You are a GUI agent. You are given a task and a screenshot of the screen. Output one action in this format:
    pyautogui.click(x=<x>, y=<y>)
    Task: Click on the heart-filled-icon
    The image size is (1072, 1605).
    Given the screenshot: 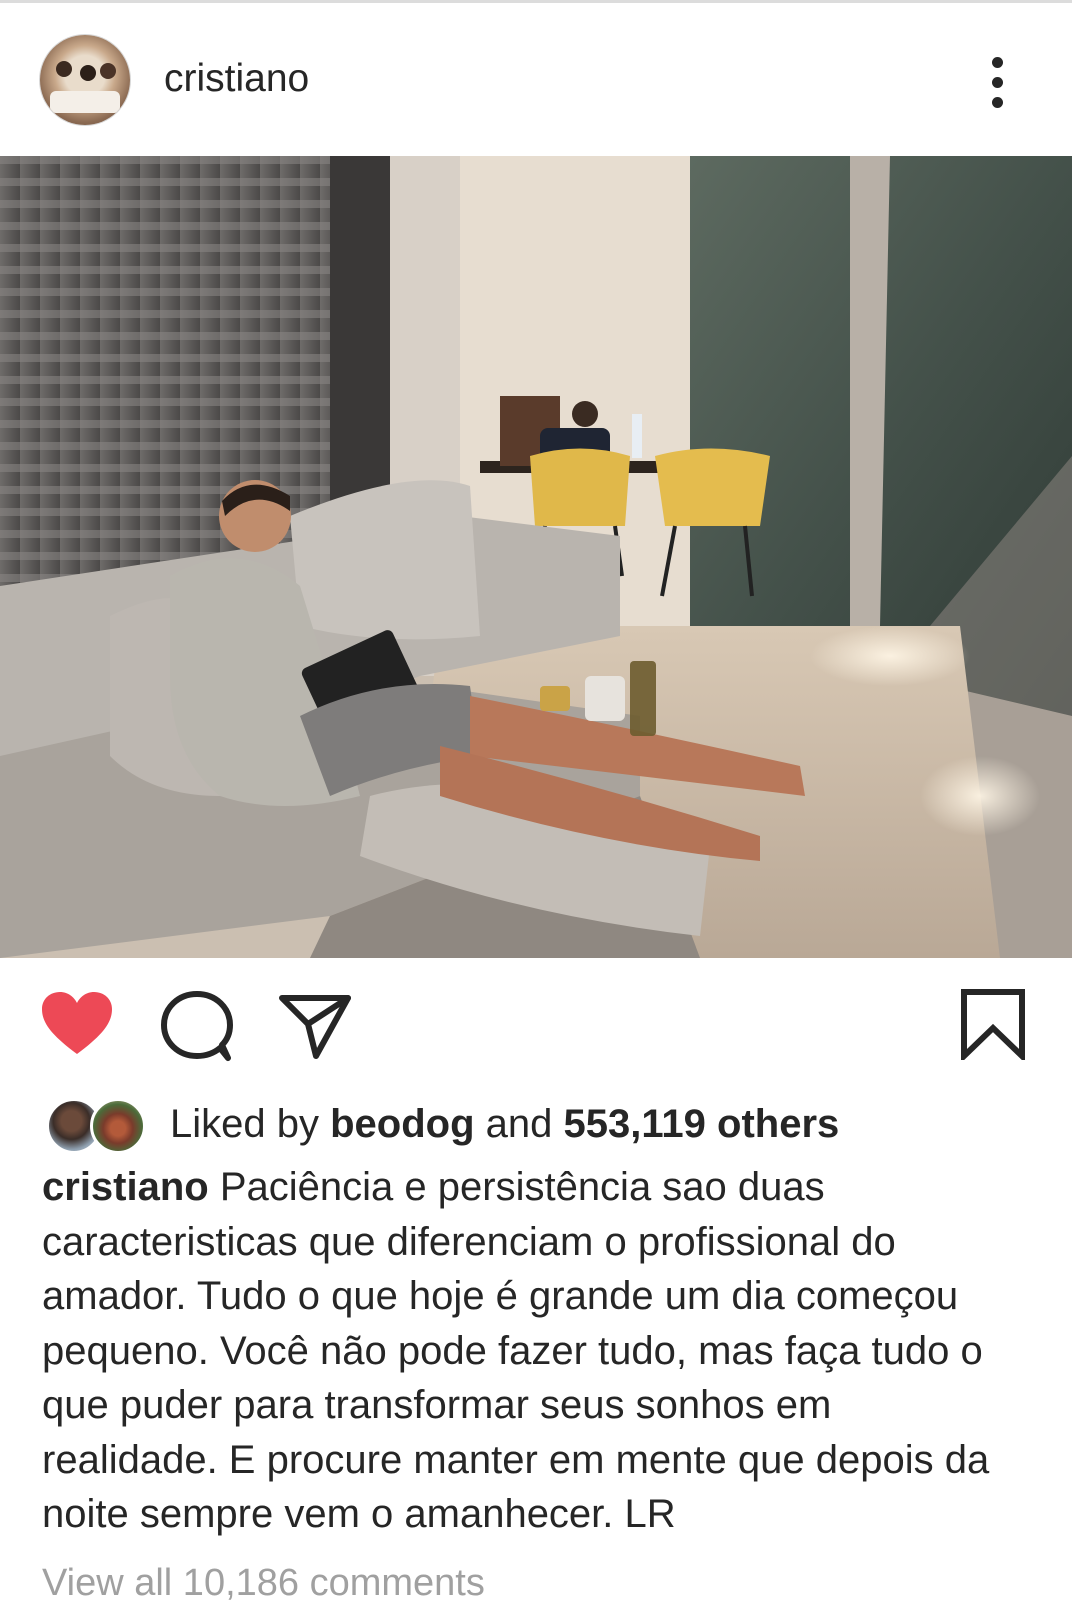 What is the action you would take?
    pyautogui.click(x=77, y=1023)
    